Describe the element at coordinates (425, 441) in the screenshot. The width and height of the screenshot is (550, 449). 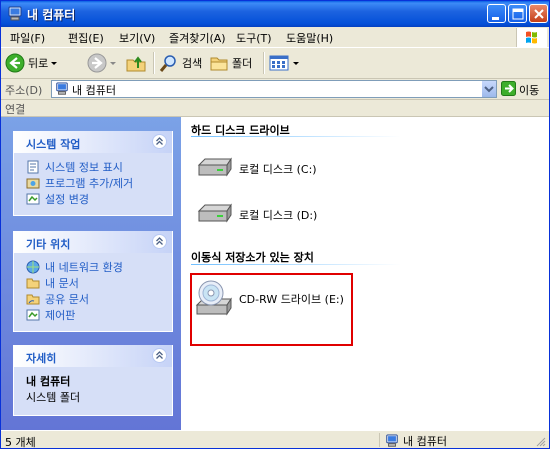
I see `status-location-label: 내 컴퓨터` at that location.